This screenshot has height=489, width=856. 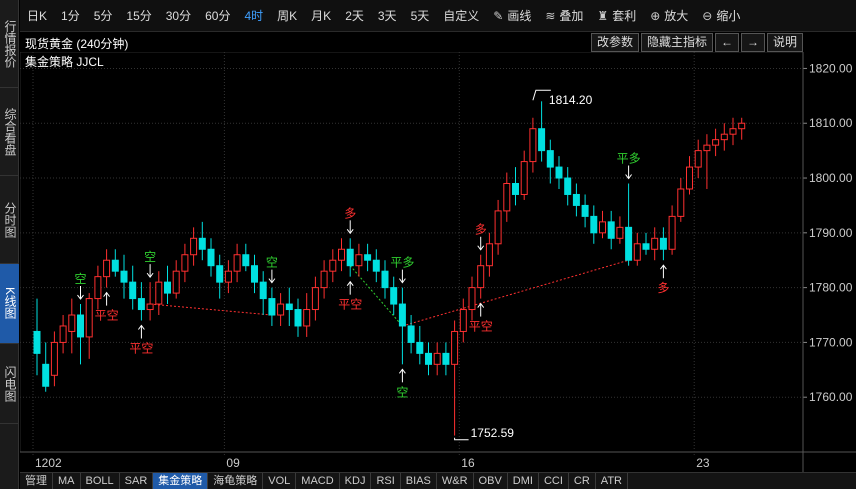 What do you see at coordinates (655, 15) in the screenshot?
I see `zoom-in-icon: ⊕` at bounding box center [655, 15].